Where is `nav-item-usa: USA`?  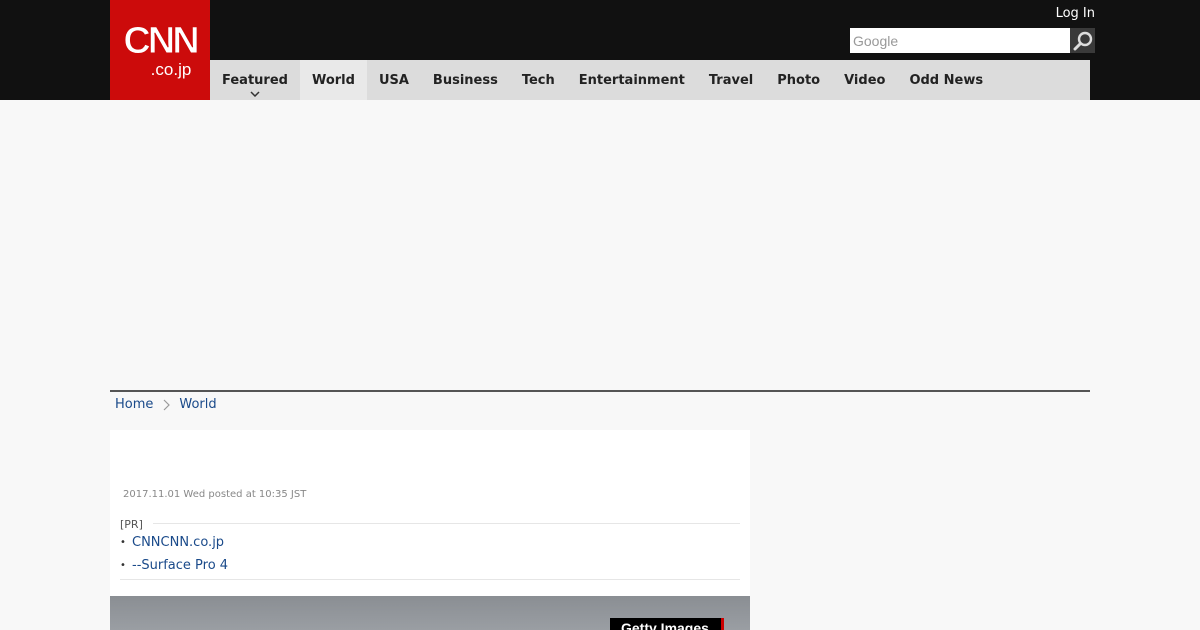
nav-item-usa: USA is located at coordinates (394, 80).